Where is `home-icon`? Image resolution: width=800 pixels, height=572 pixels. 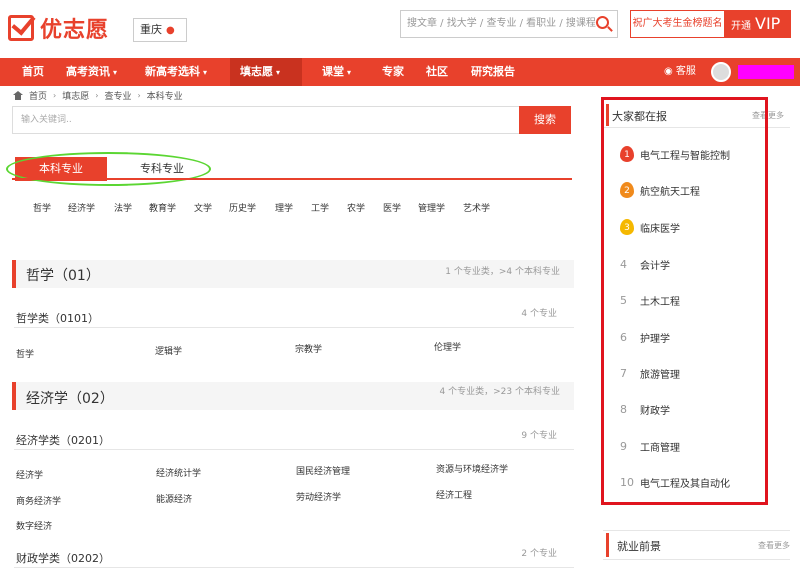
home-icon is located at coordinates (18, 95).